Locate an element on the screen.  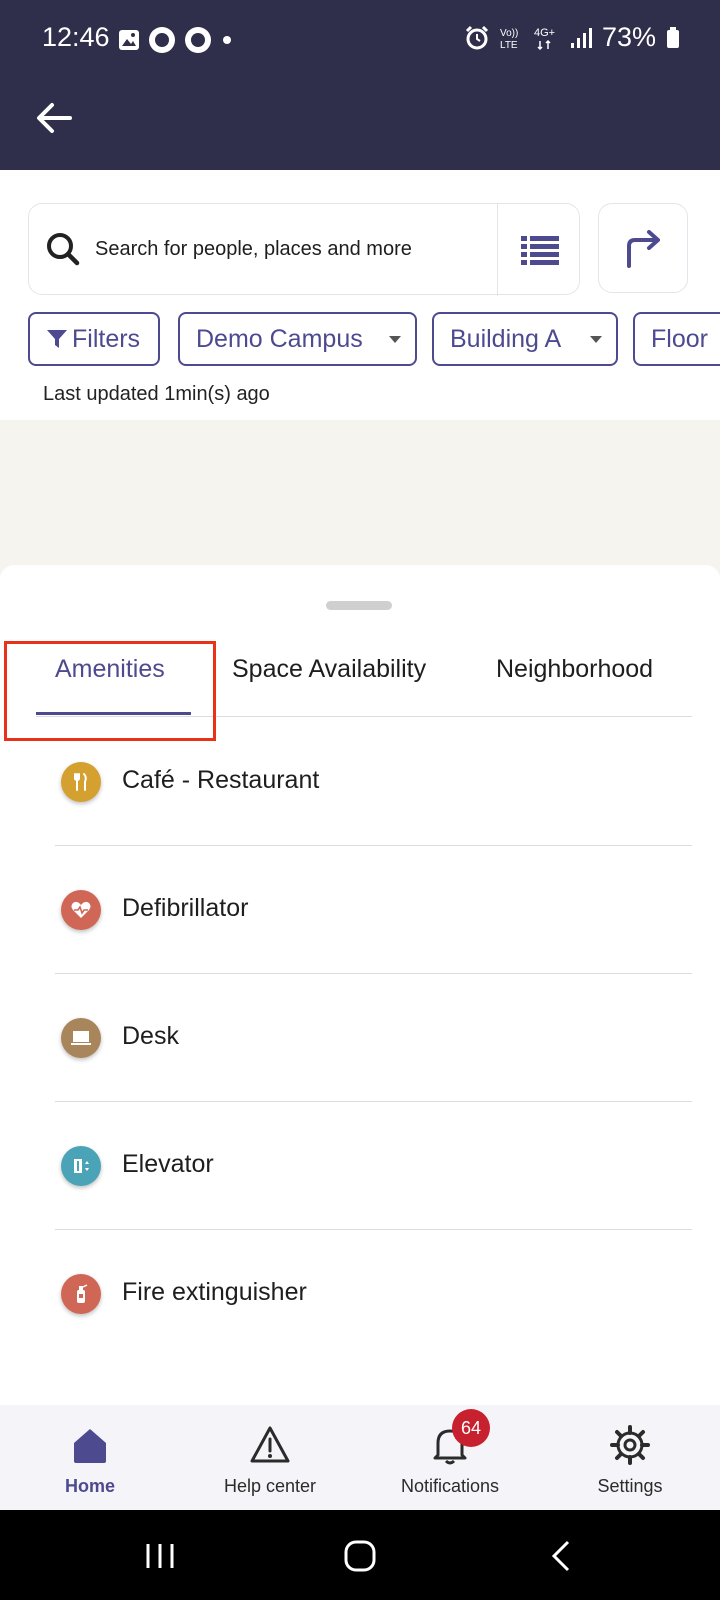
network-4g-icon: 4G+ is located at coordinates (544, 38).